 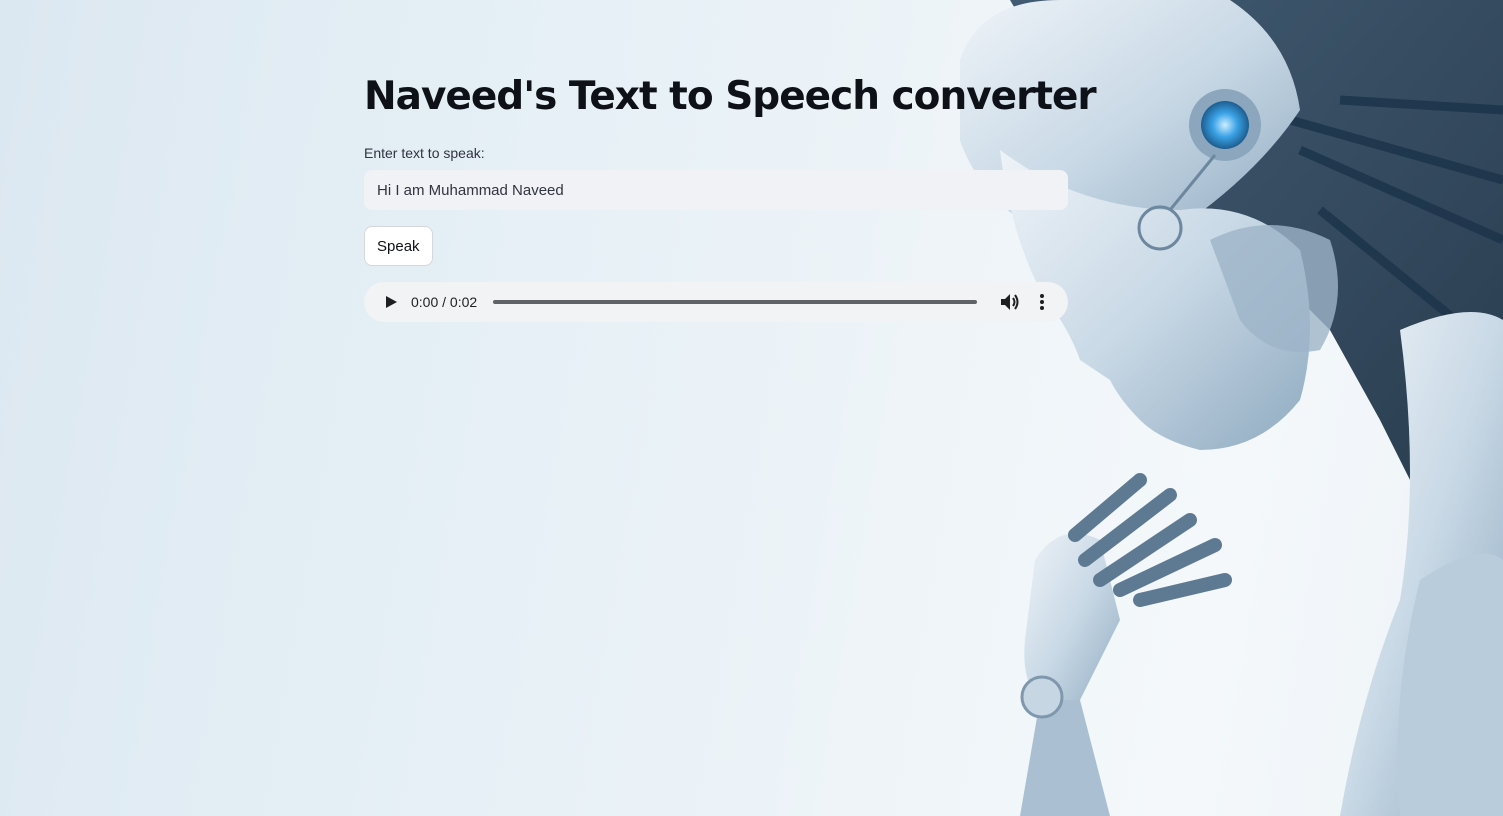 What do you see at coordinates (730, 96) in the screenshot?
I see `page-title: Naveed's Text to Speech converter` at bounding box center [730, 96].